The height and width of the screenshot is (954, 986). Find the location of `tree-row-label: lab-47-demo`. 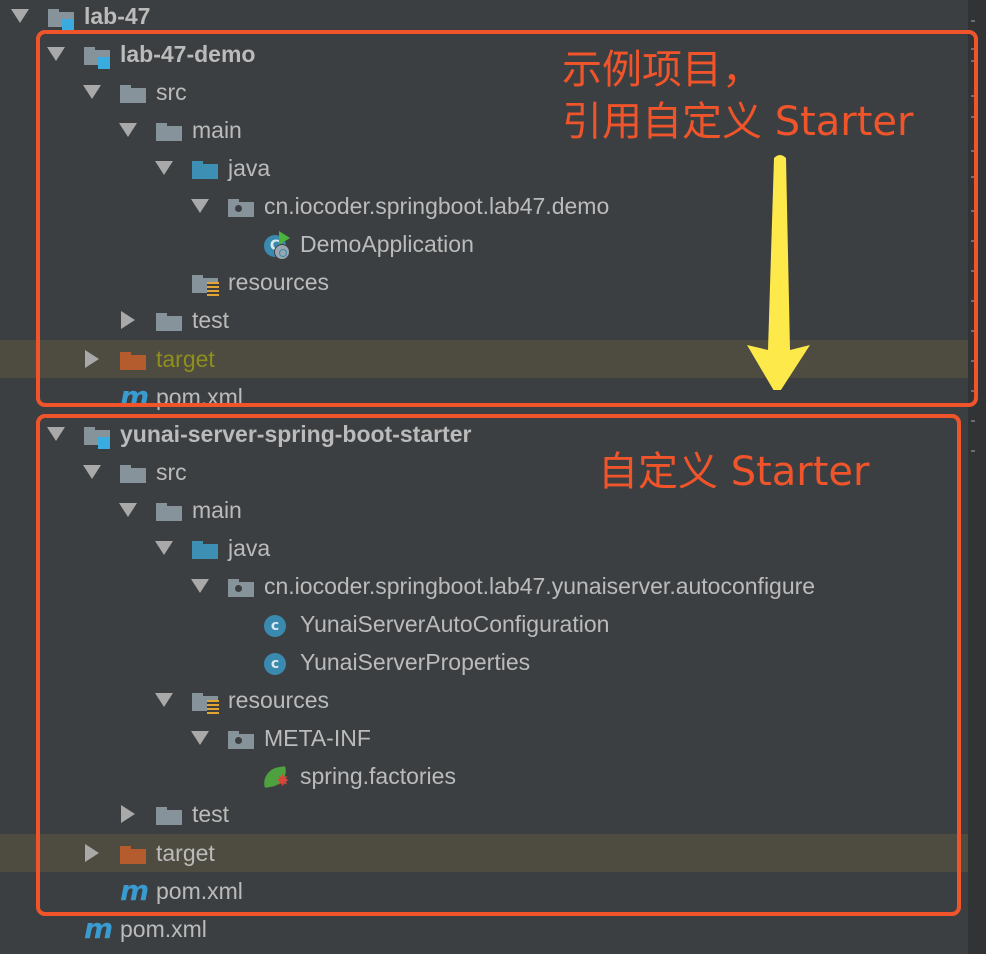

tree-row-label: lab-47-demo is located at coordinates (188, 54).